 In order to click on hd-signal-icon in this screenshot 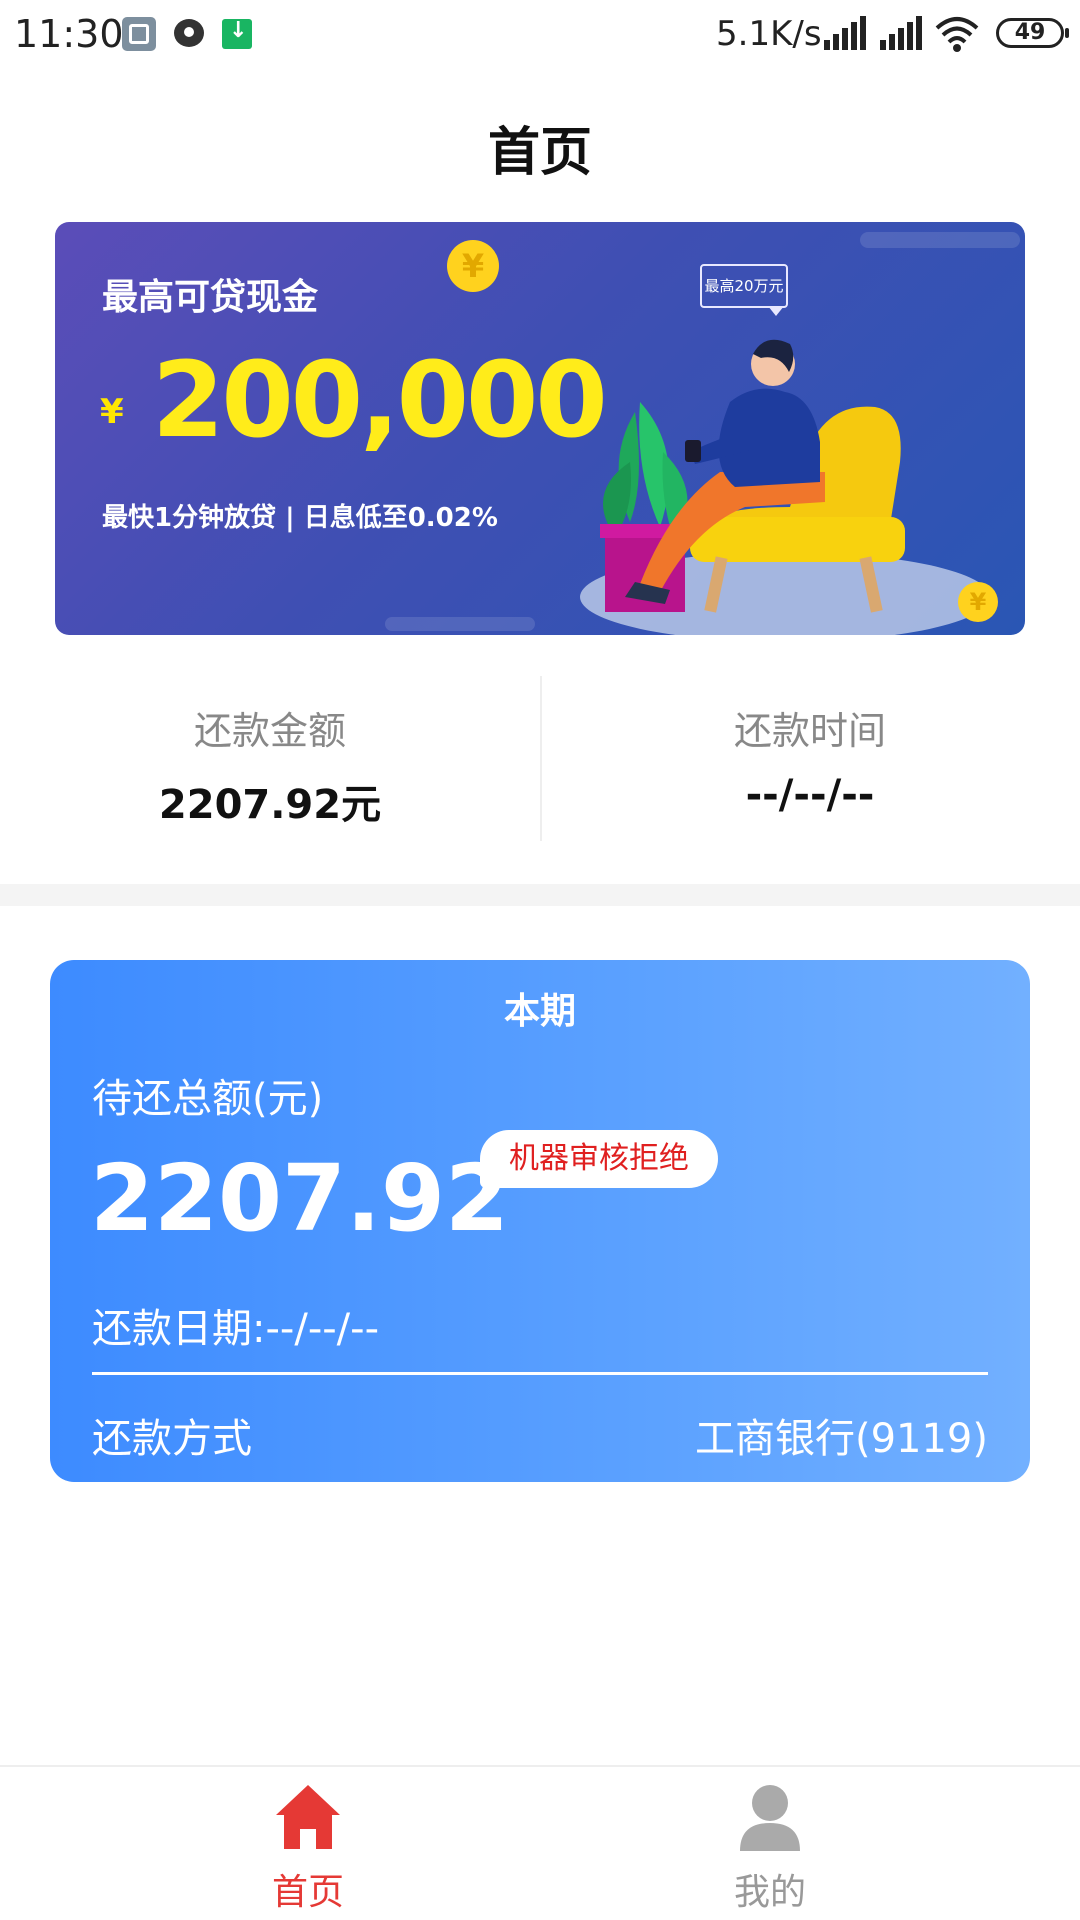, I will do `click(902, 33)`.